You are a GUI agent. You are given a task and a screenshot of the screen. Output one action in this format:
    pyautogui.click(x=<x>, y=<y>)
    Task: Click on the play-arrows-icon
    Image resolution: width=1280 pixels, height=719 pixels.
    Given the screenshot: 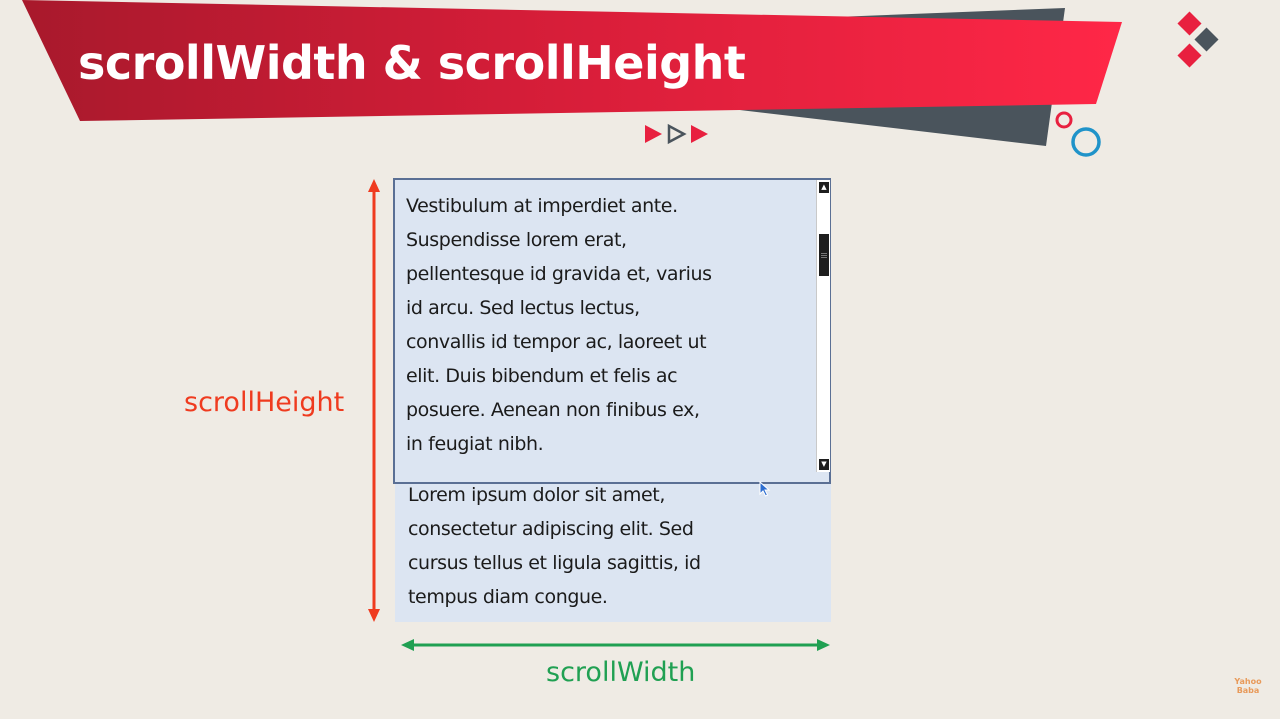 What is the action you would take?
    pyautogui.click(x=676, y=134)
    